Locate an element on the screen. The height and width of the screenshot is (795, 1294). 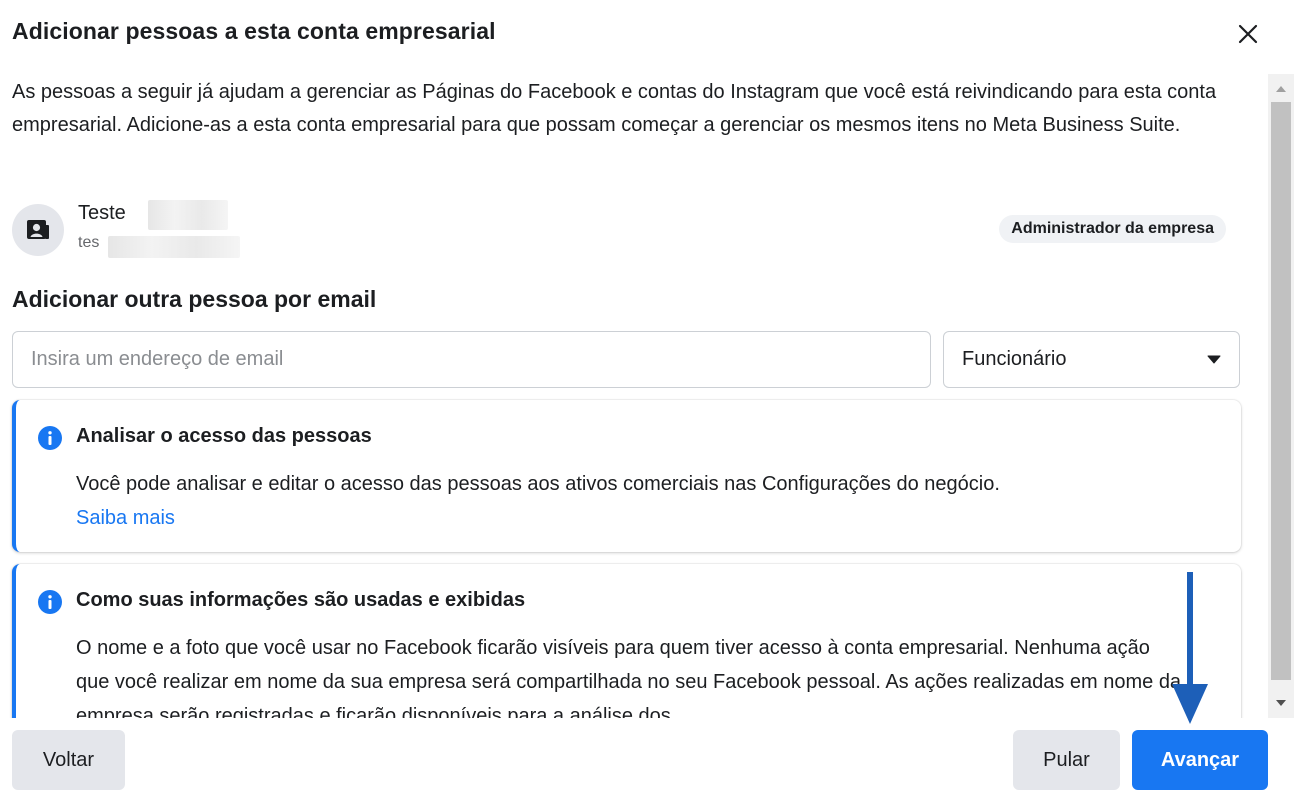
scroll-up-button is located at coordinates (1281, 89).